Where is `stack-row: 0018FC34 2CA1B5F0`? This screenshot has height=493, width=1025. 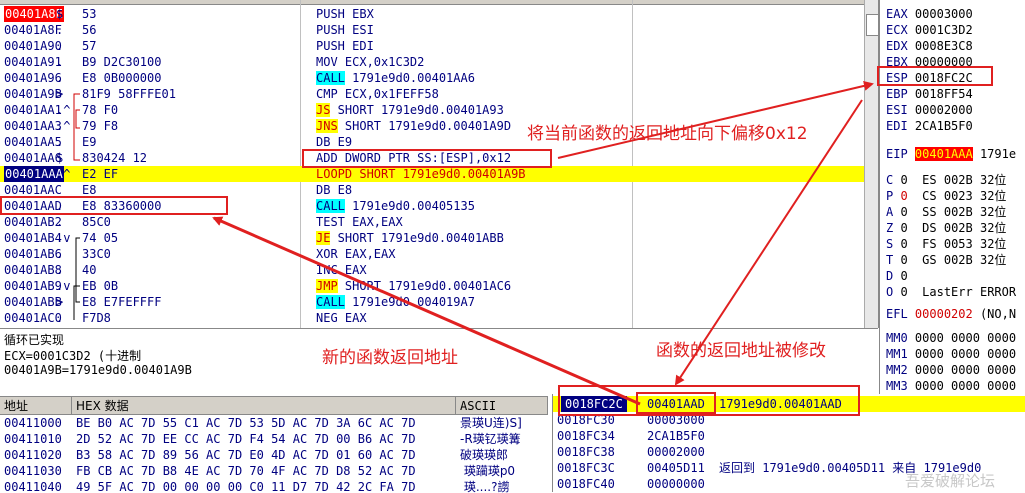
stack-row: 0018FC34 2CA1B5F0 is located at coordinates (789, 436).